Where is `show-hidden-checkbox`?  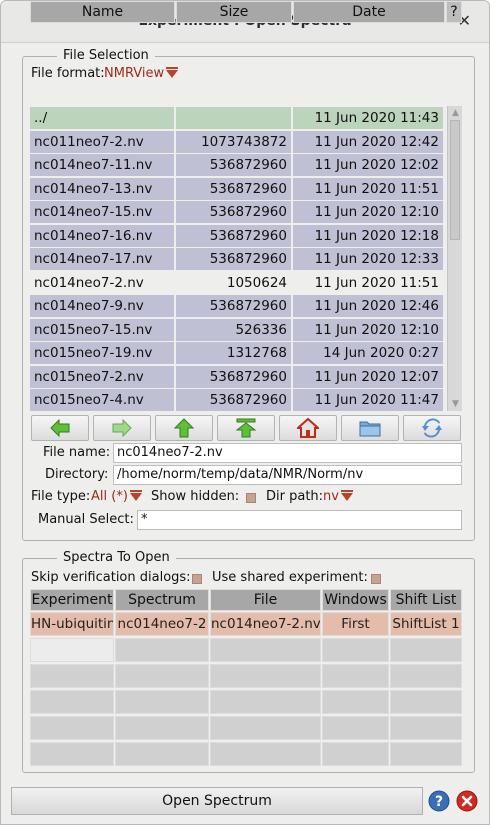
show-hidden-checkbox is located at coordinates (251, 497).